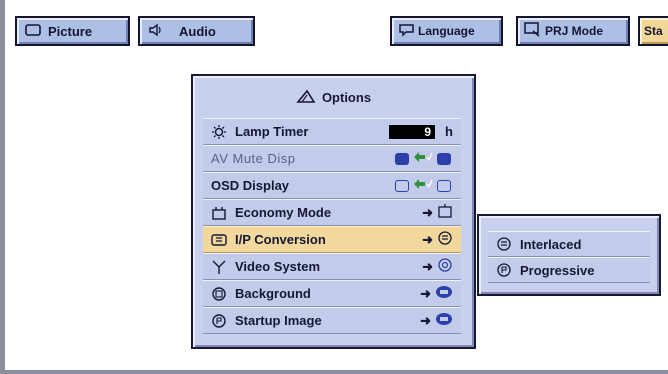 The image size is (668, 374). What do you see at coordinates (334, 372) in the screenshot?
I see `bottom-frame-border` at bounding box center [334, 372].